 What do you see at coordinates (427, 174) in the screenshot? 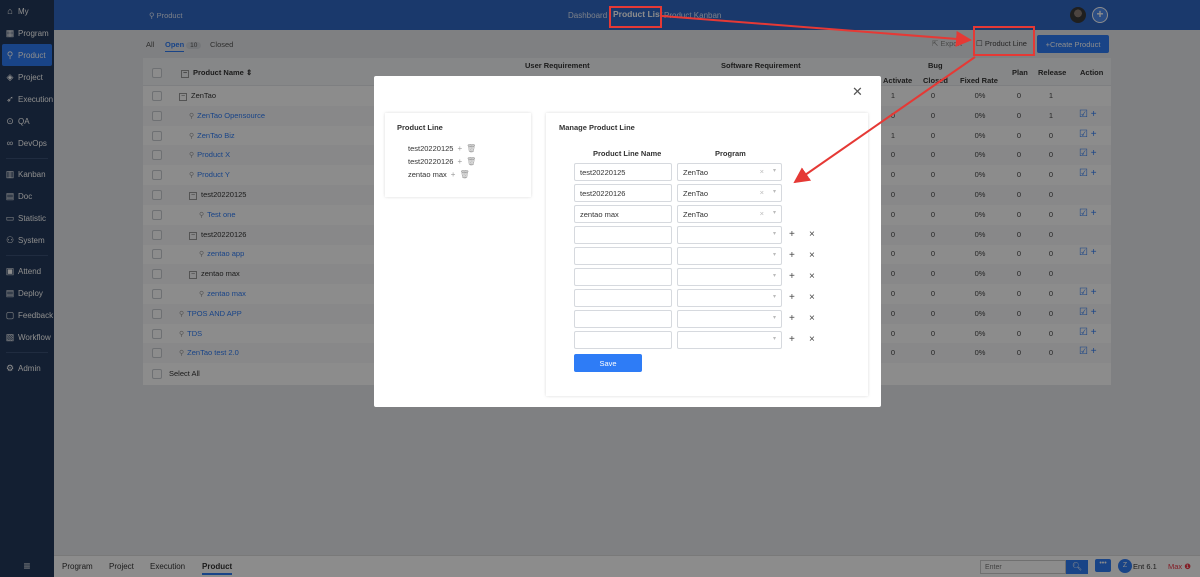
I see `product-line-item-label: zentao max` at bounding box center [427, 174].